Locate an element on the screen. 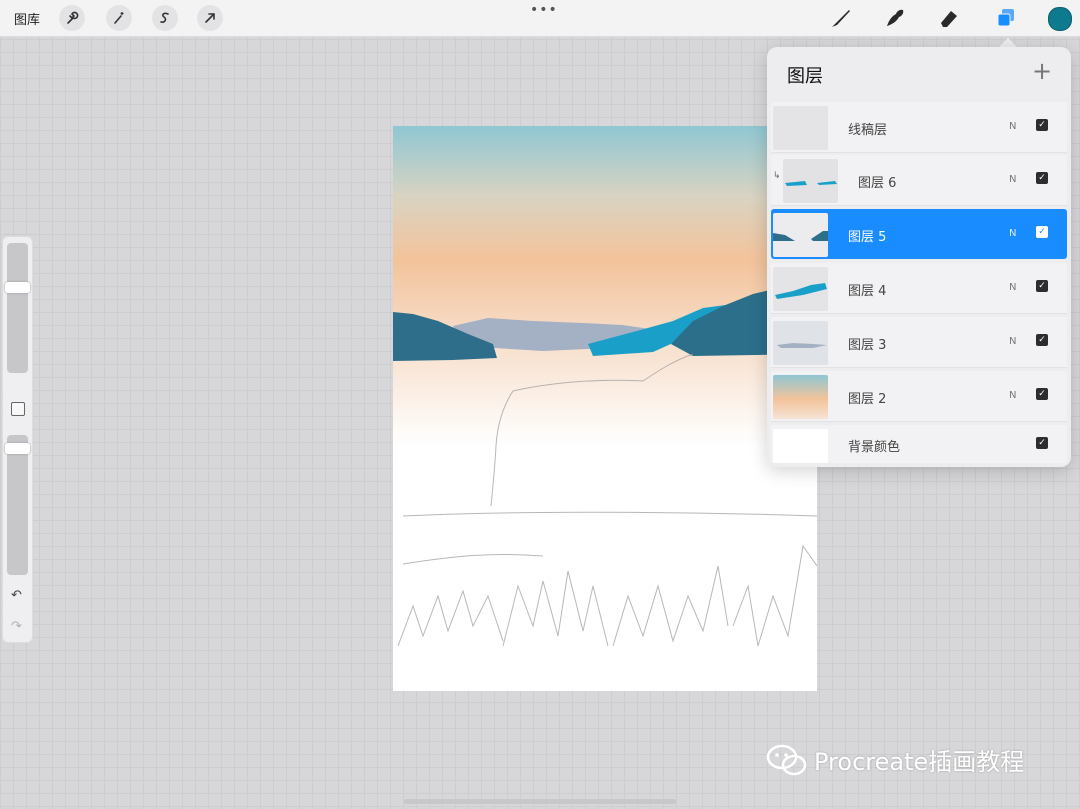 This screenshot has height=809, width=1080. eraser-icon is located at coordinates (949, 18).